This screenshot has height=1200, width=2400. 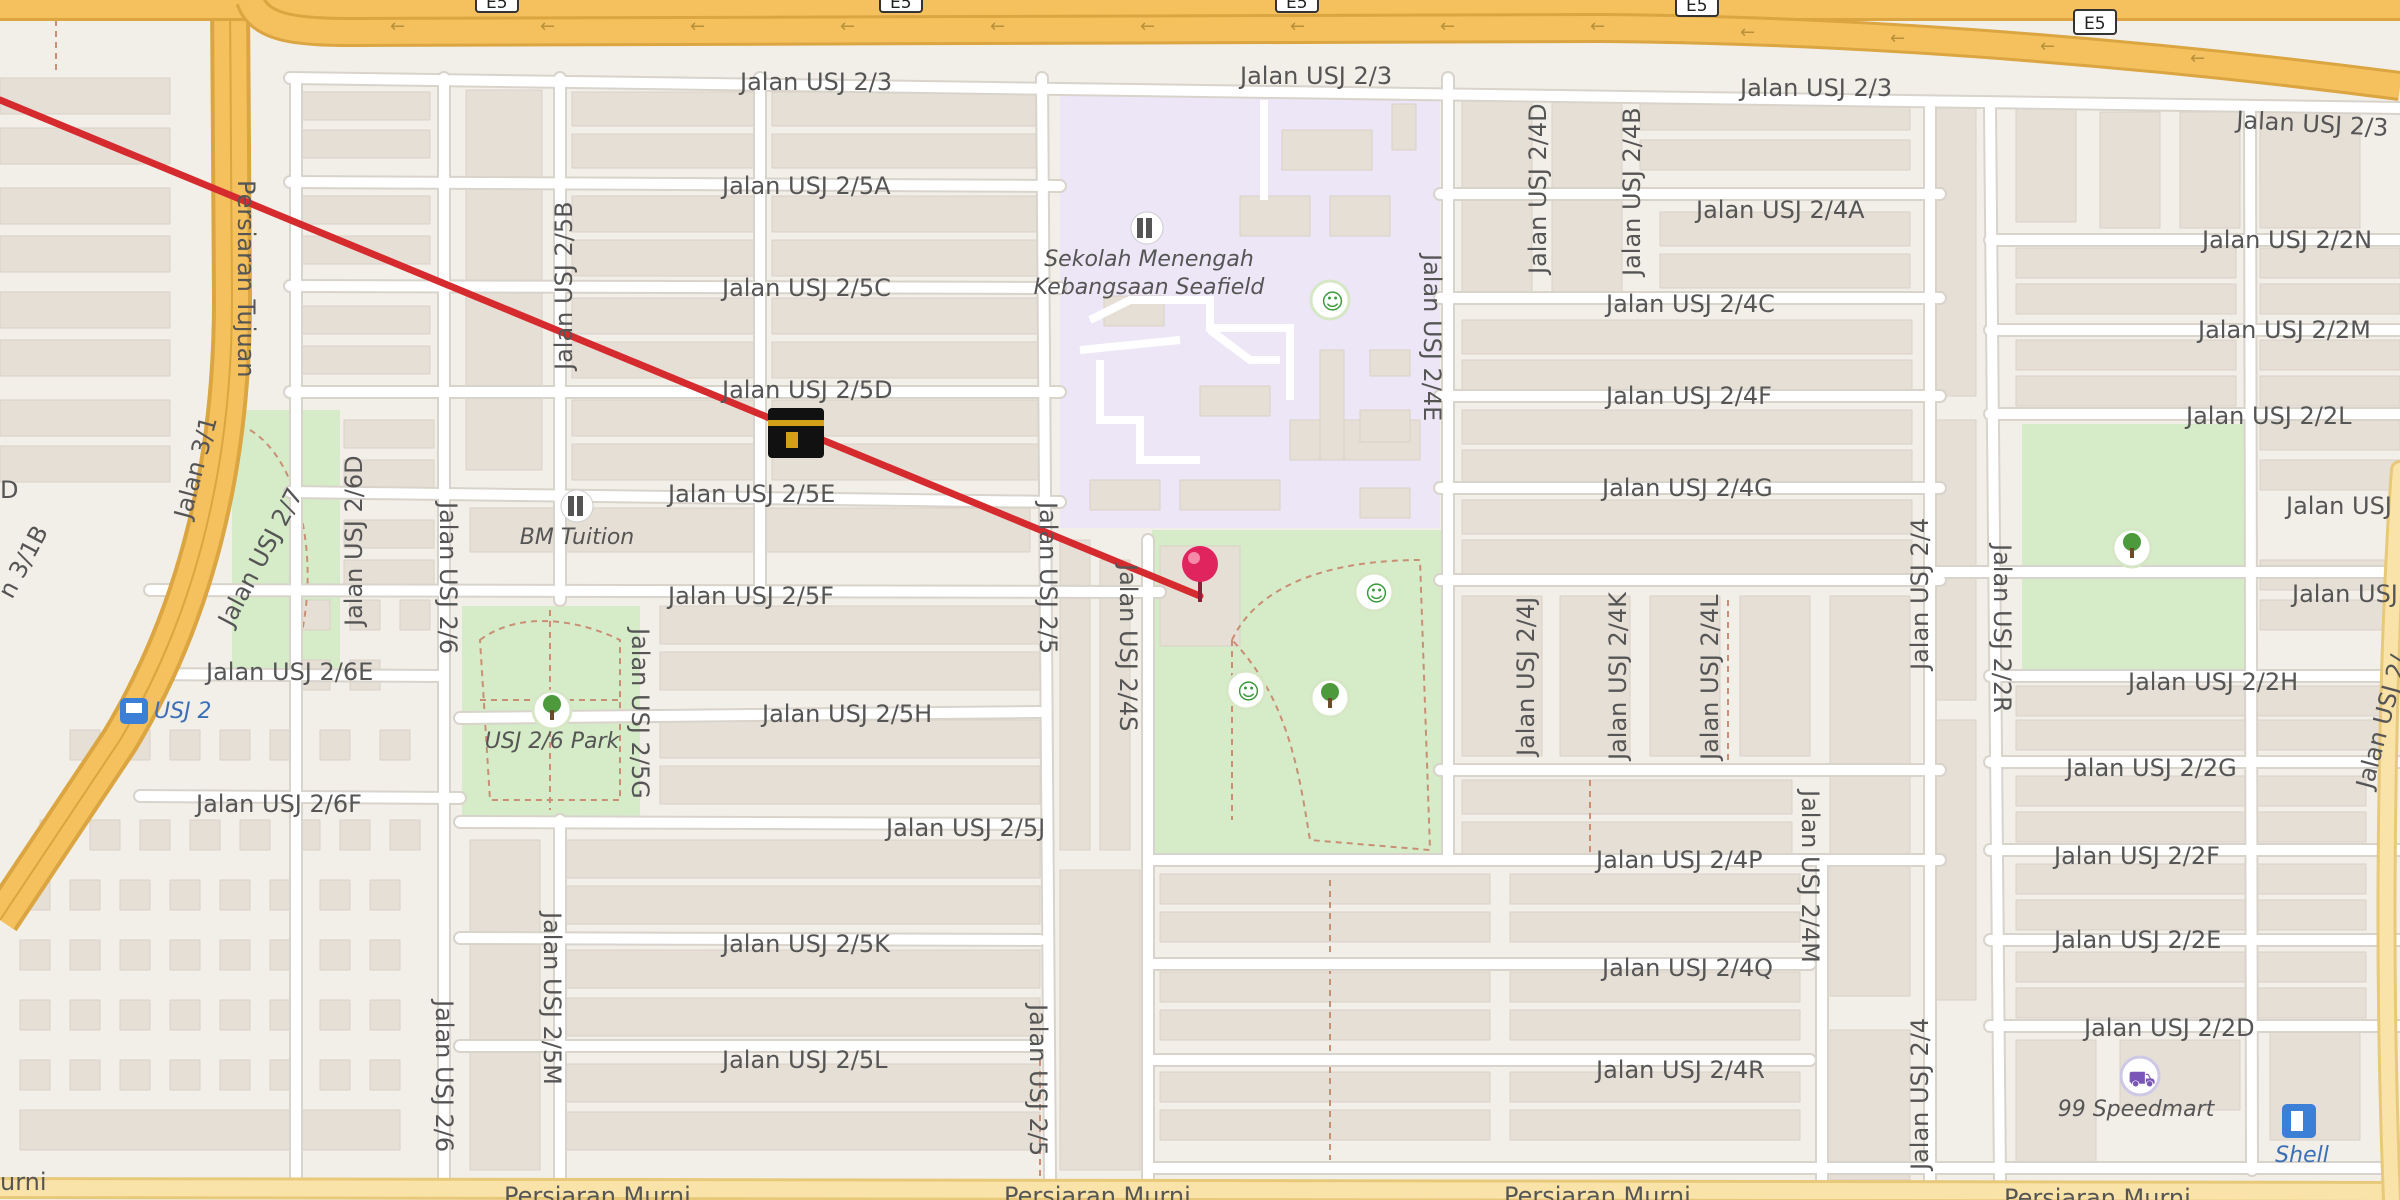 What do you see at coordinates (2002, 627) in the screenshot?
I see `street-label: Jalan USJ 2/2R` at bounding box center [2002, 627].